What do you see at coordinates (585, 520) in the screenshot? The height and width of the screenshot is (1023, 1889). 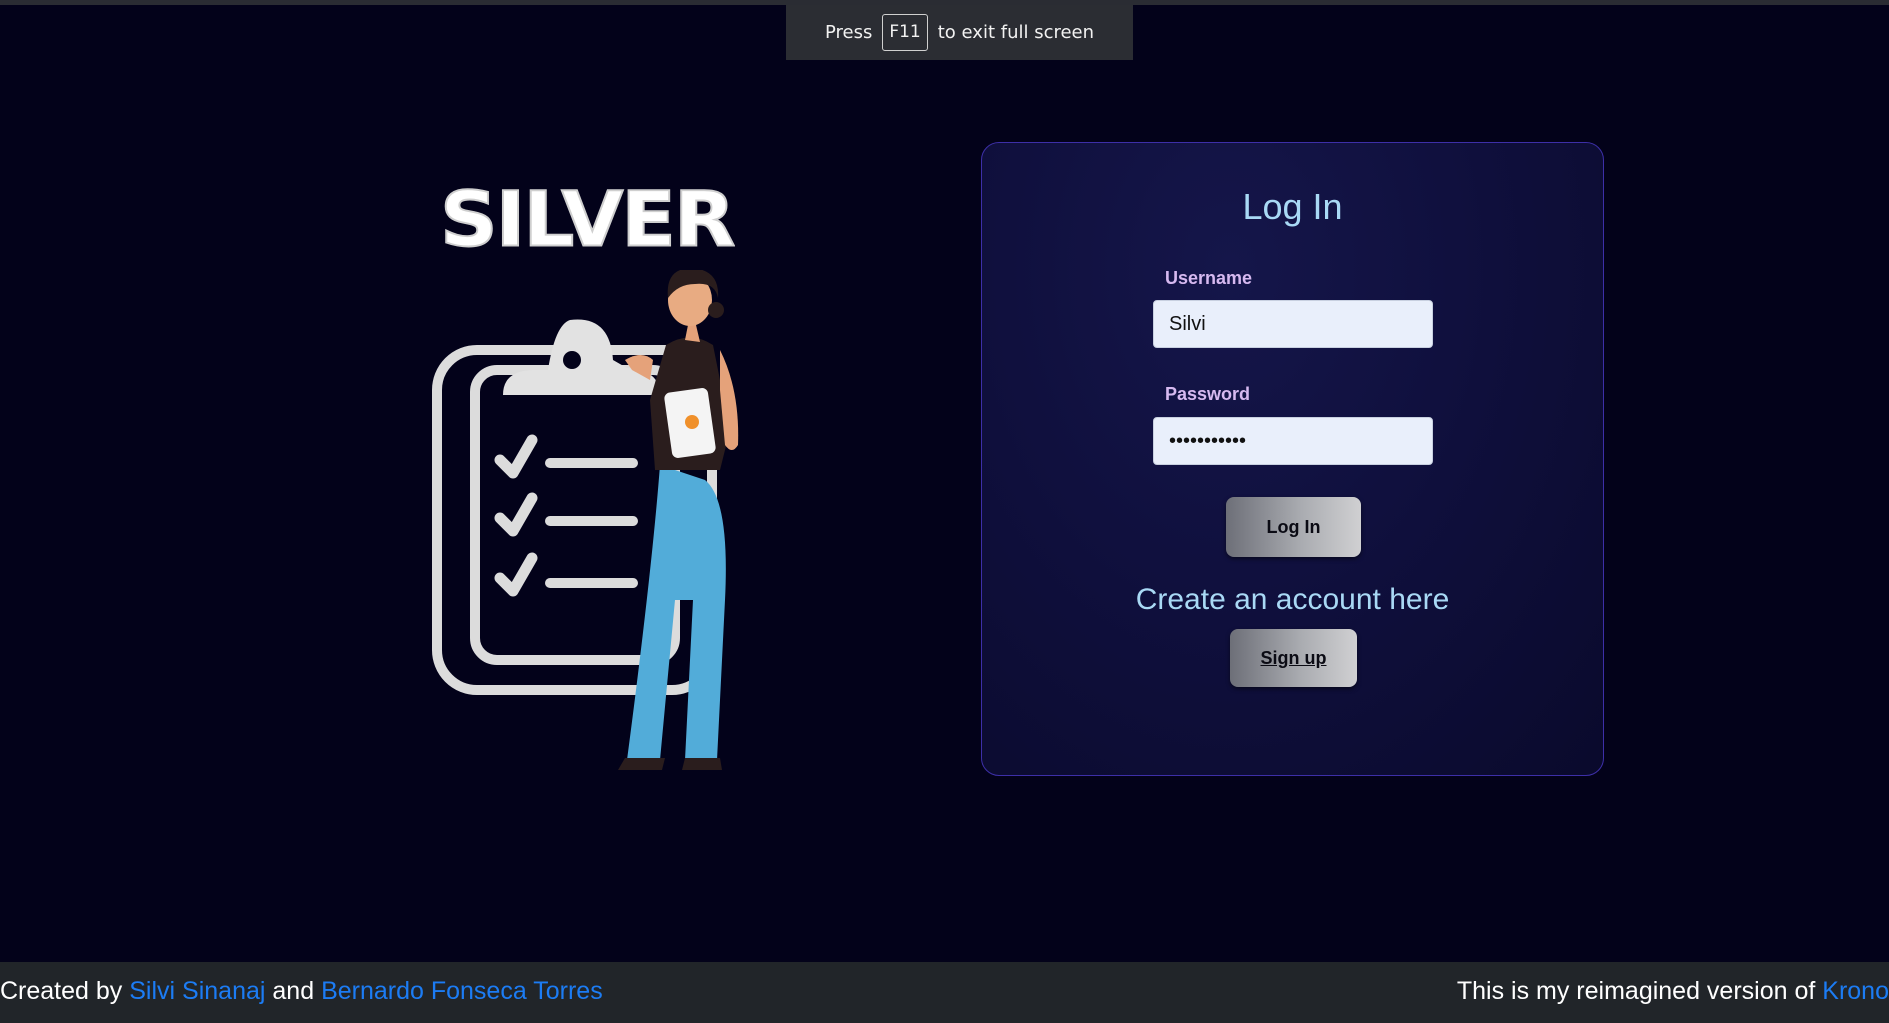 I see `clipboard-person-illustration` at bounding box center [585, 520].